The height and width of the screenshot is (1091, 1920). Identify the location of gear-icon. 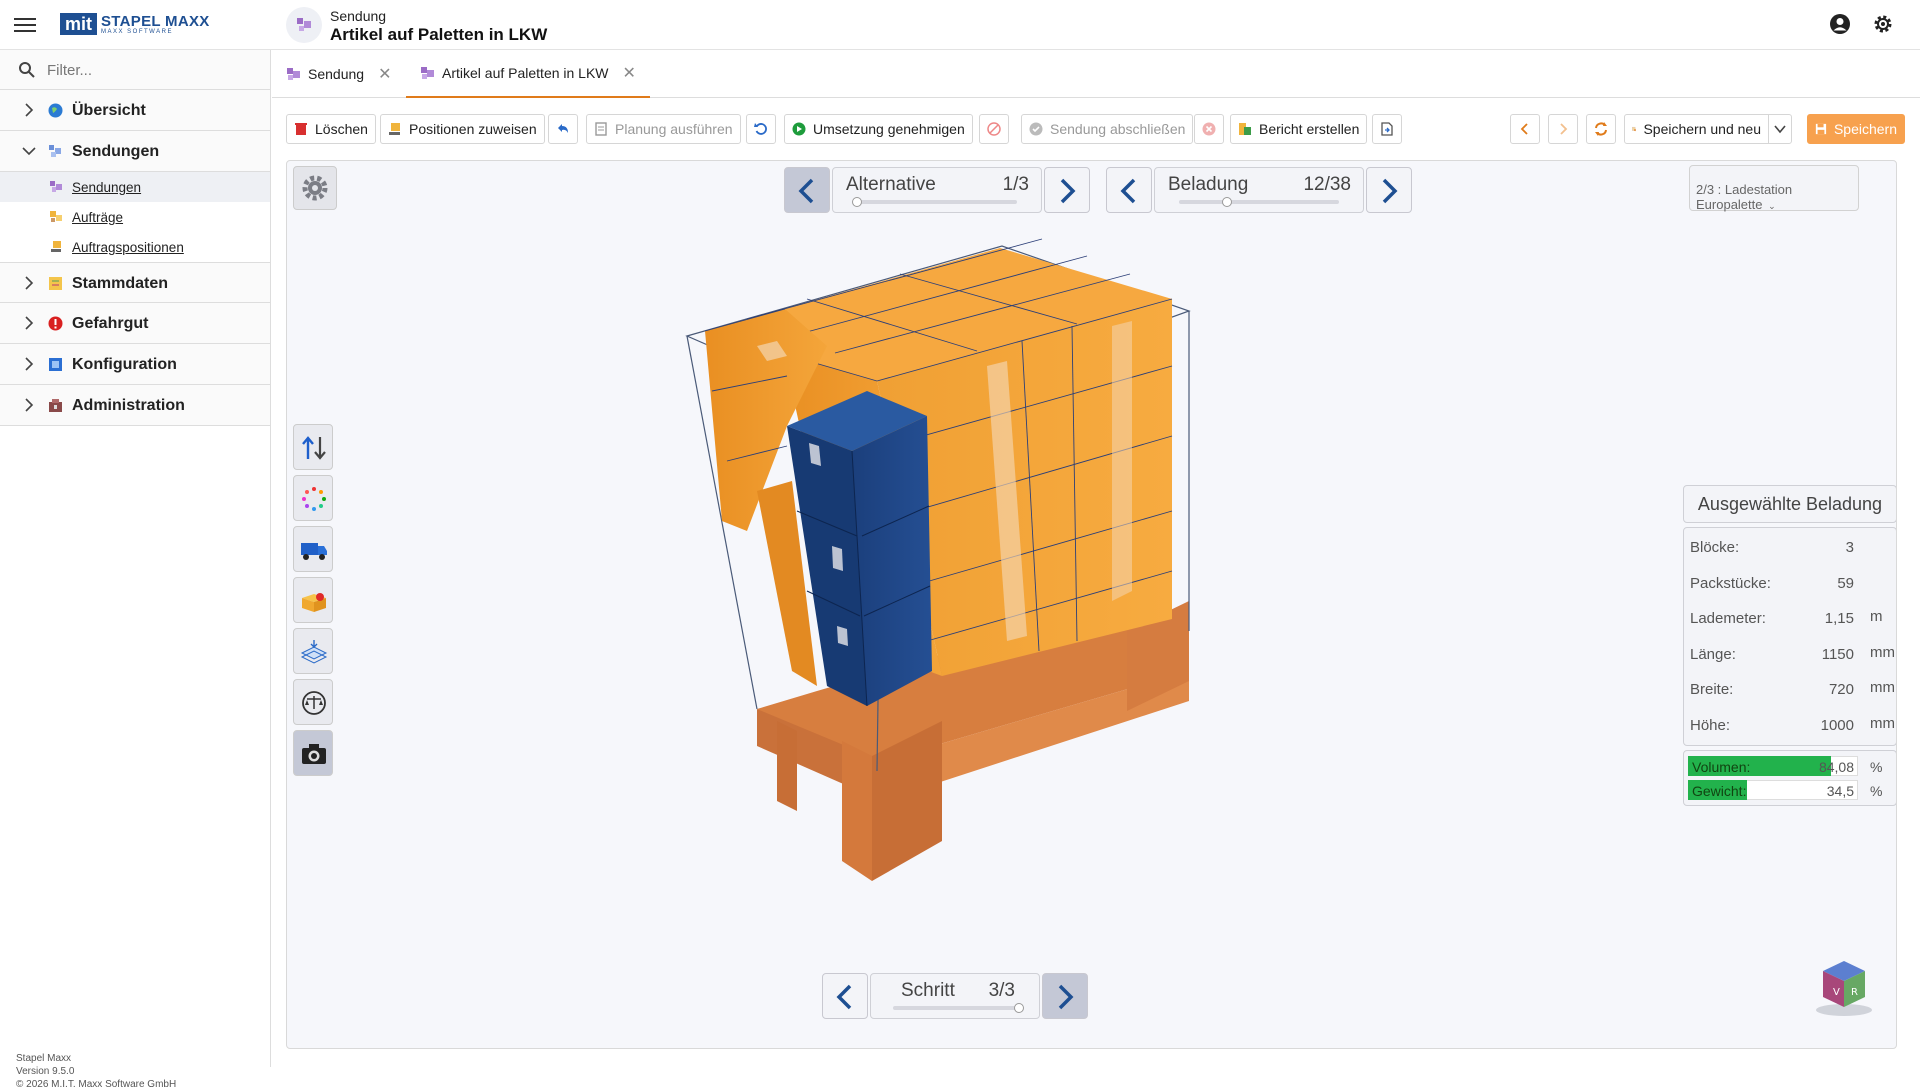
(1884, 25).